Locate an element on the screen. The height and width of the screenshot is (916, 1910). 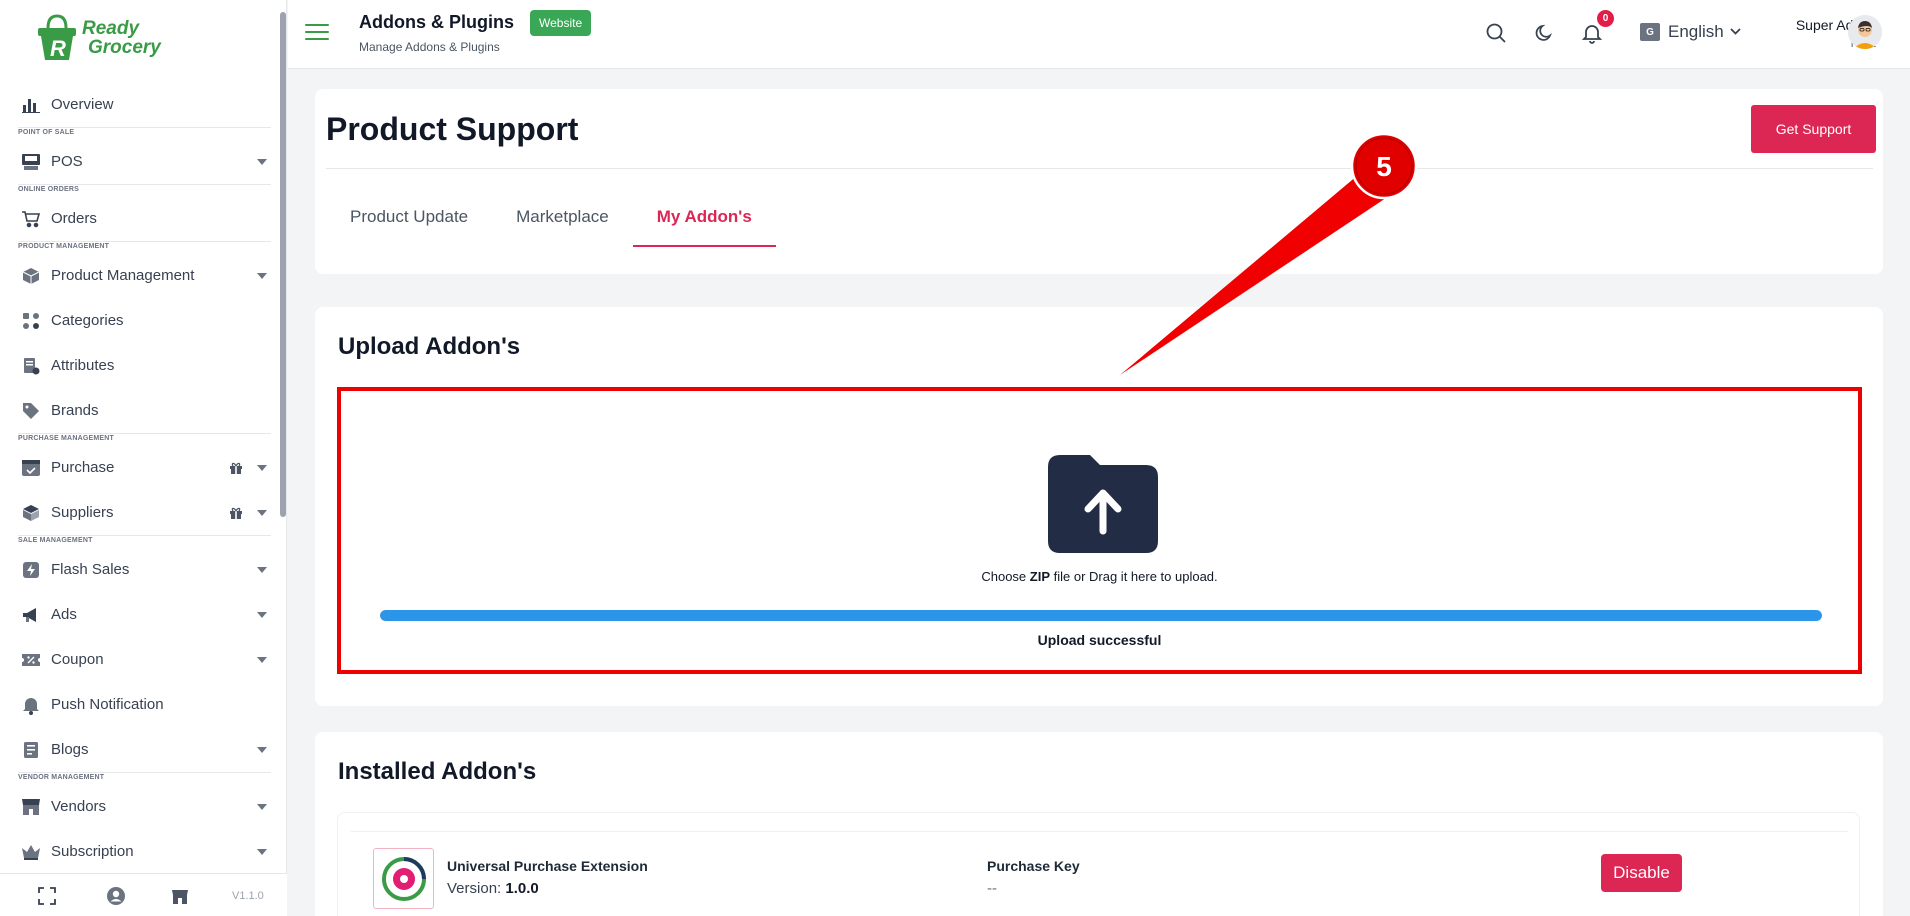
store-icon is located at coordinates (31, 807).